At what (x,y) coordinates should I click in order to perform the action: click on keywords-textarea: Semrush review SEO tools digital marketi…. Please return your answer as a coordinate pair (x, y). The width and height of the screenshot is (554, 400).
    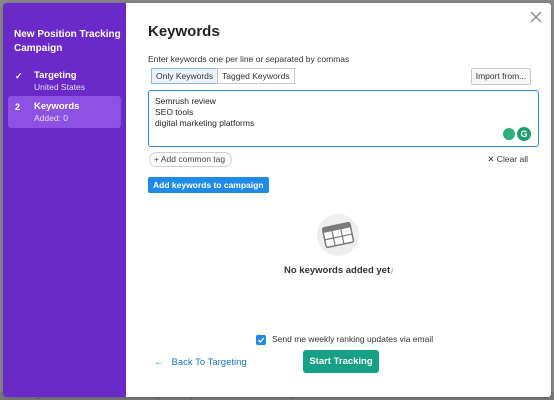
    Looking at the image, I should click on (343, 118).